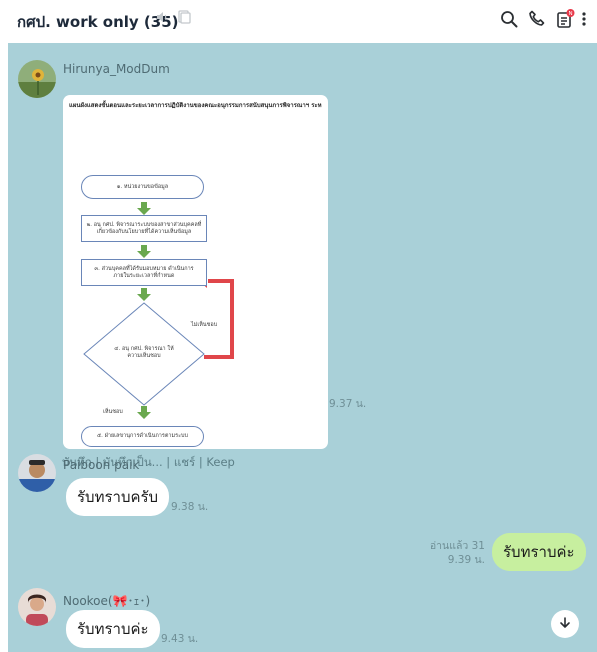 The height and width of the screenshot is (652, 597). I want to click on chat-header: กศป. work only (35) N, so click(298, 20).